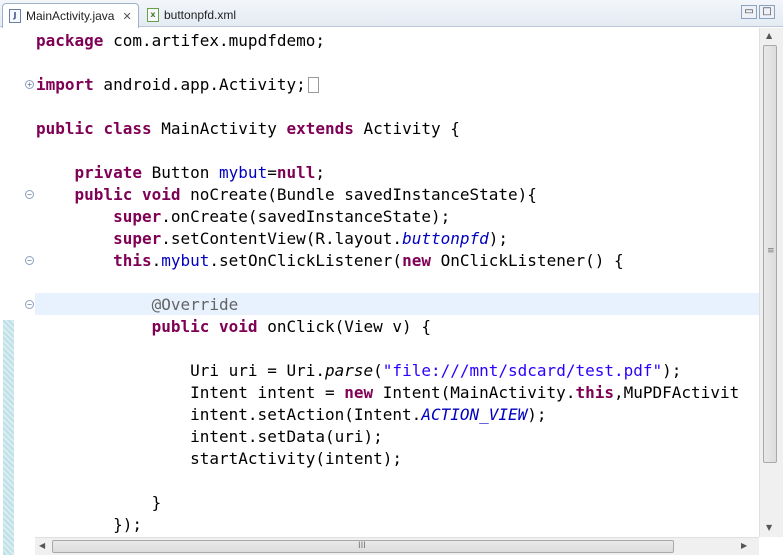  Describe the element at coordinates (195, 304) in the screenshot. I see `annotation: @Override` at that location.